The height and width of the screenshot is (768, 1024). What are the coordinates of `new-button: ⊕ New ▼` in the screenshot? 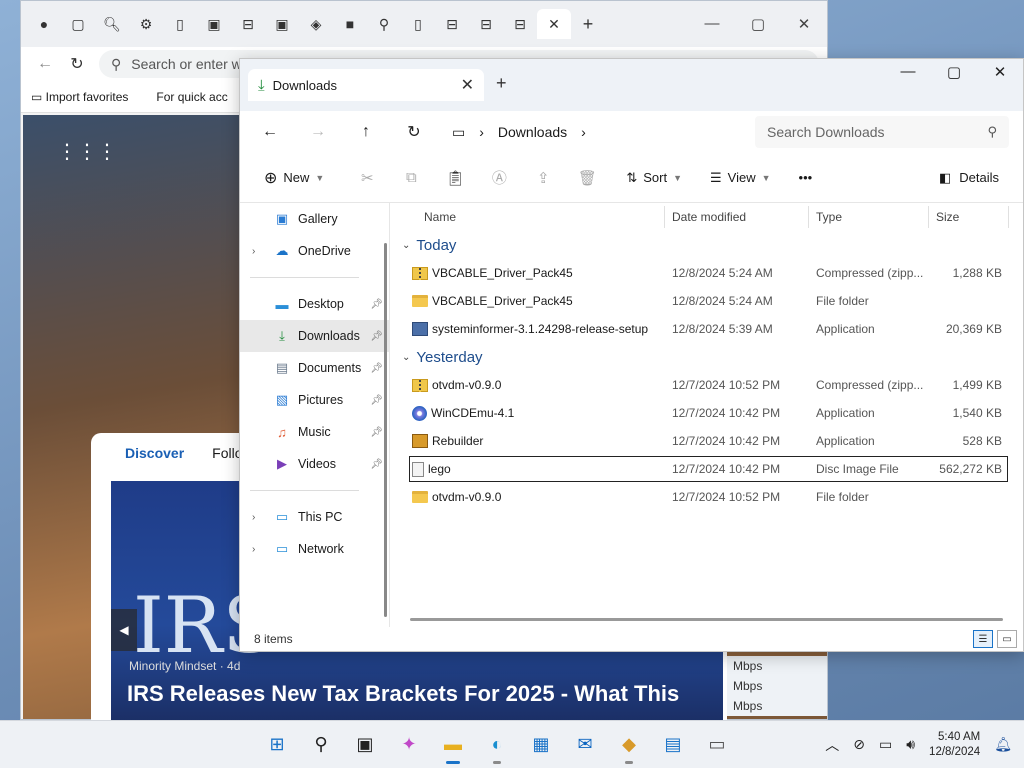 It's located at (294, 178).